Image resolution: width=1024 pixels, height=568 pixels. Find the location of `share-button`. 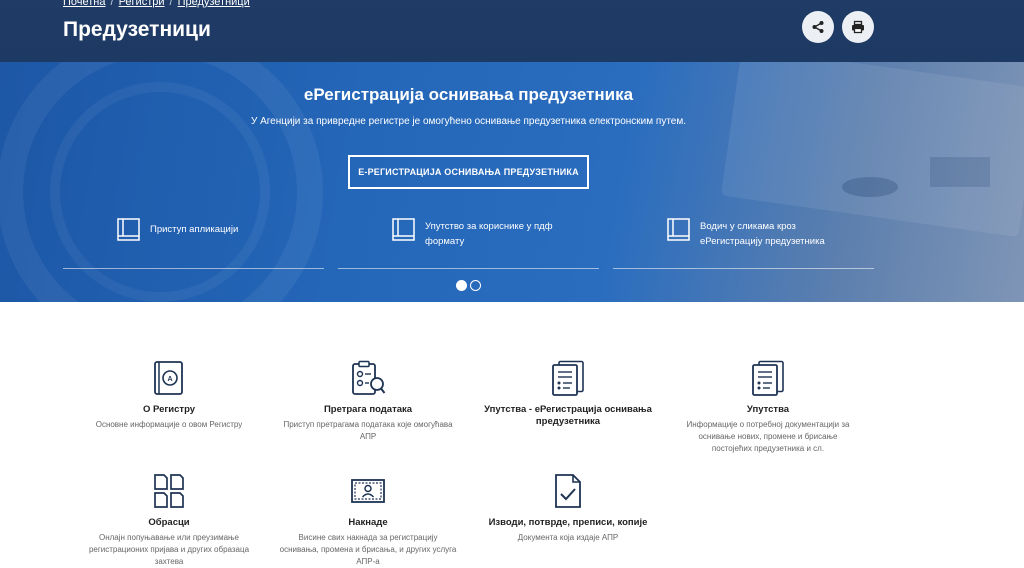

share-button is located at coordinates (818, 27).